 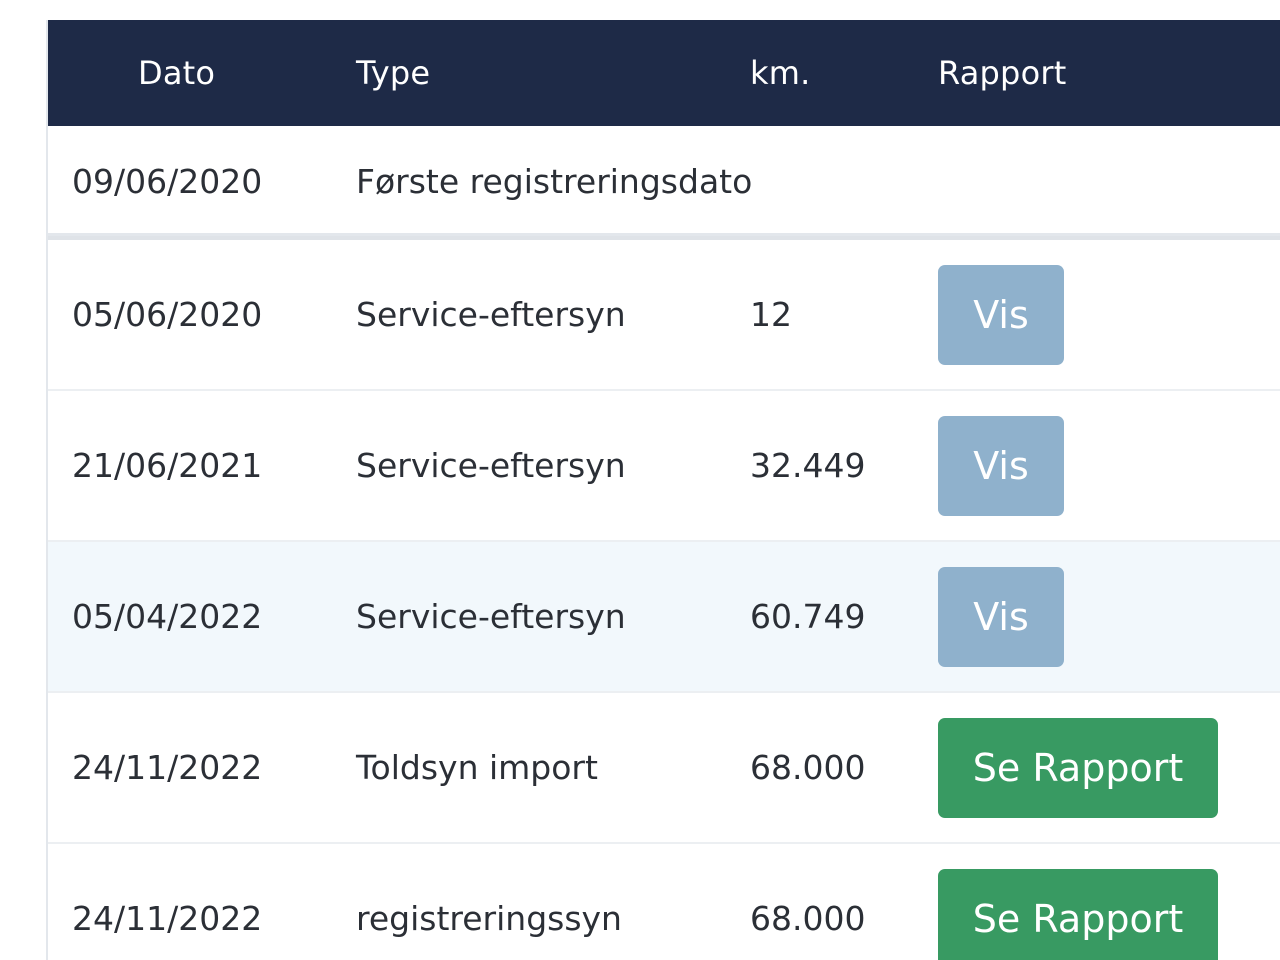 What do you see at coordinates (554, 181) in the screenshot?
I see `type-cell: Første registreringsdato` at bounding box center [554, 181].